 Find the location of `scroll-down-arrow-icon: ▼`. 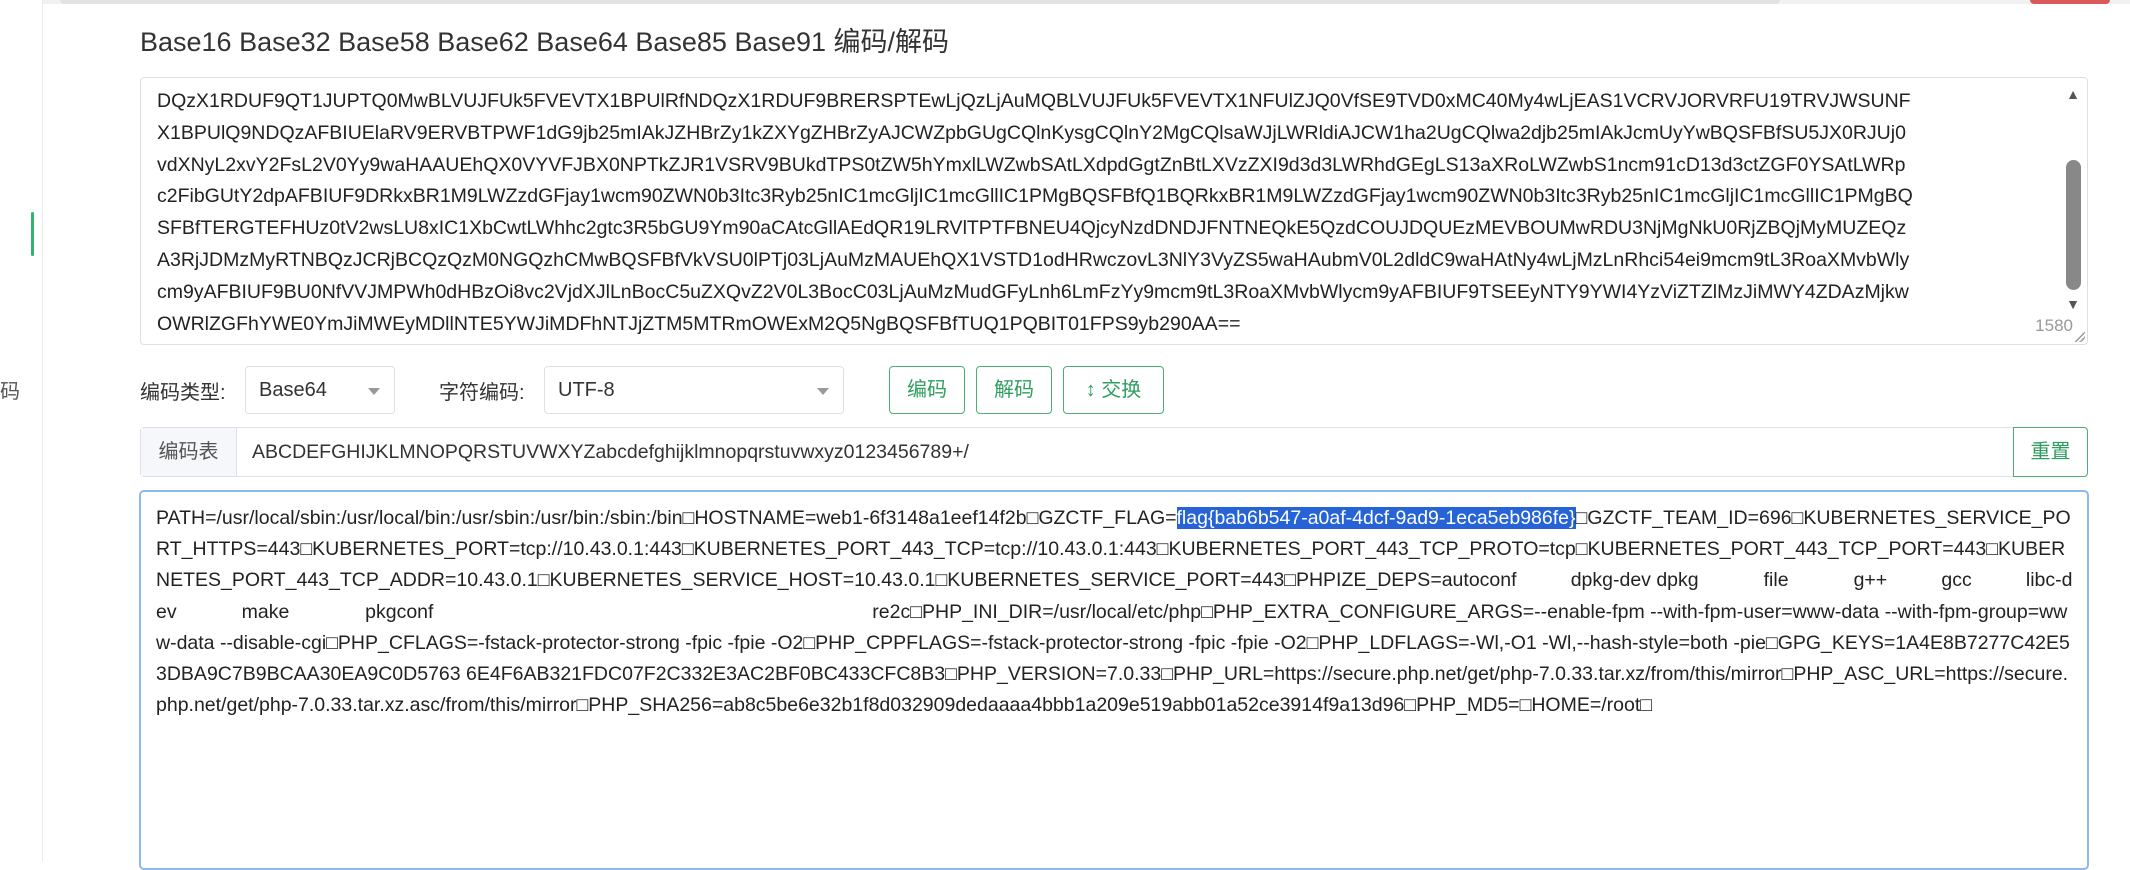

scroll-down-arrow-icon: ▼ is located at coordinates (2073, 305).